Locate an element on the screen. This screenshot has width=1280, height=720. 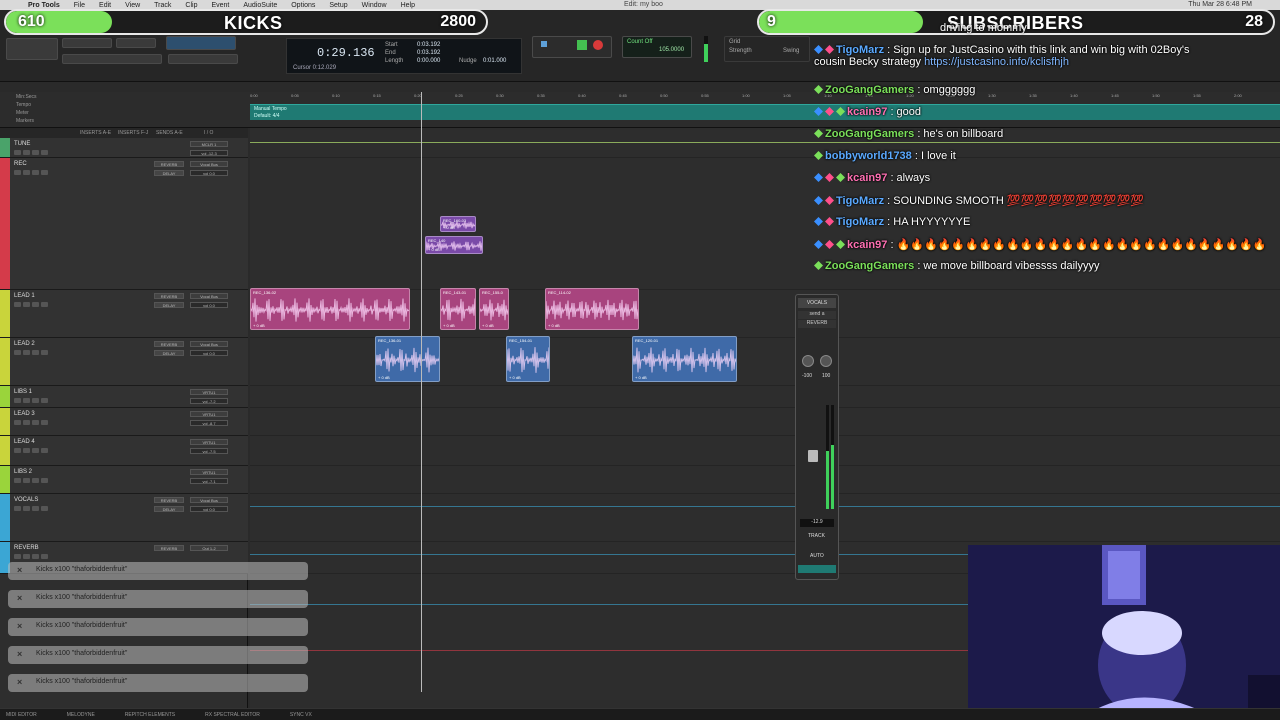
track-header: LEAD 1 REVERB DELAY Vocal Bus vol 0.0 is located at coordinates (124, 314).